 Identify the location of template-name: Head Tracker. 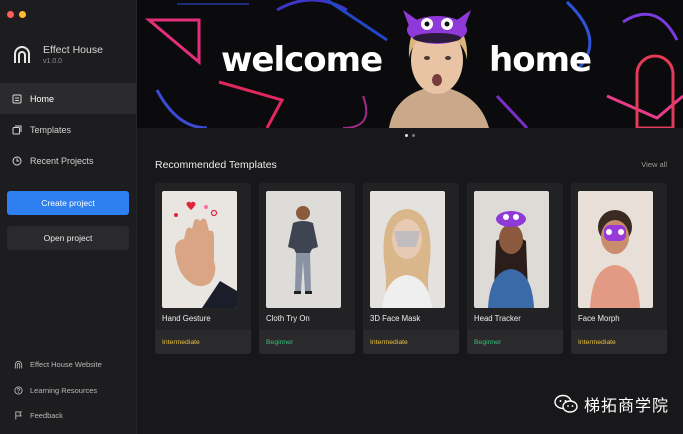
(497, 318).